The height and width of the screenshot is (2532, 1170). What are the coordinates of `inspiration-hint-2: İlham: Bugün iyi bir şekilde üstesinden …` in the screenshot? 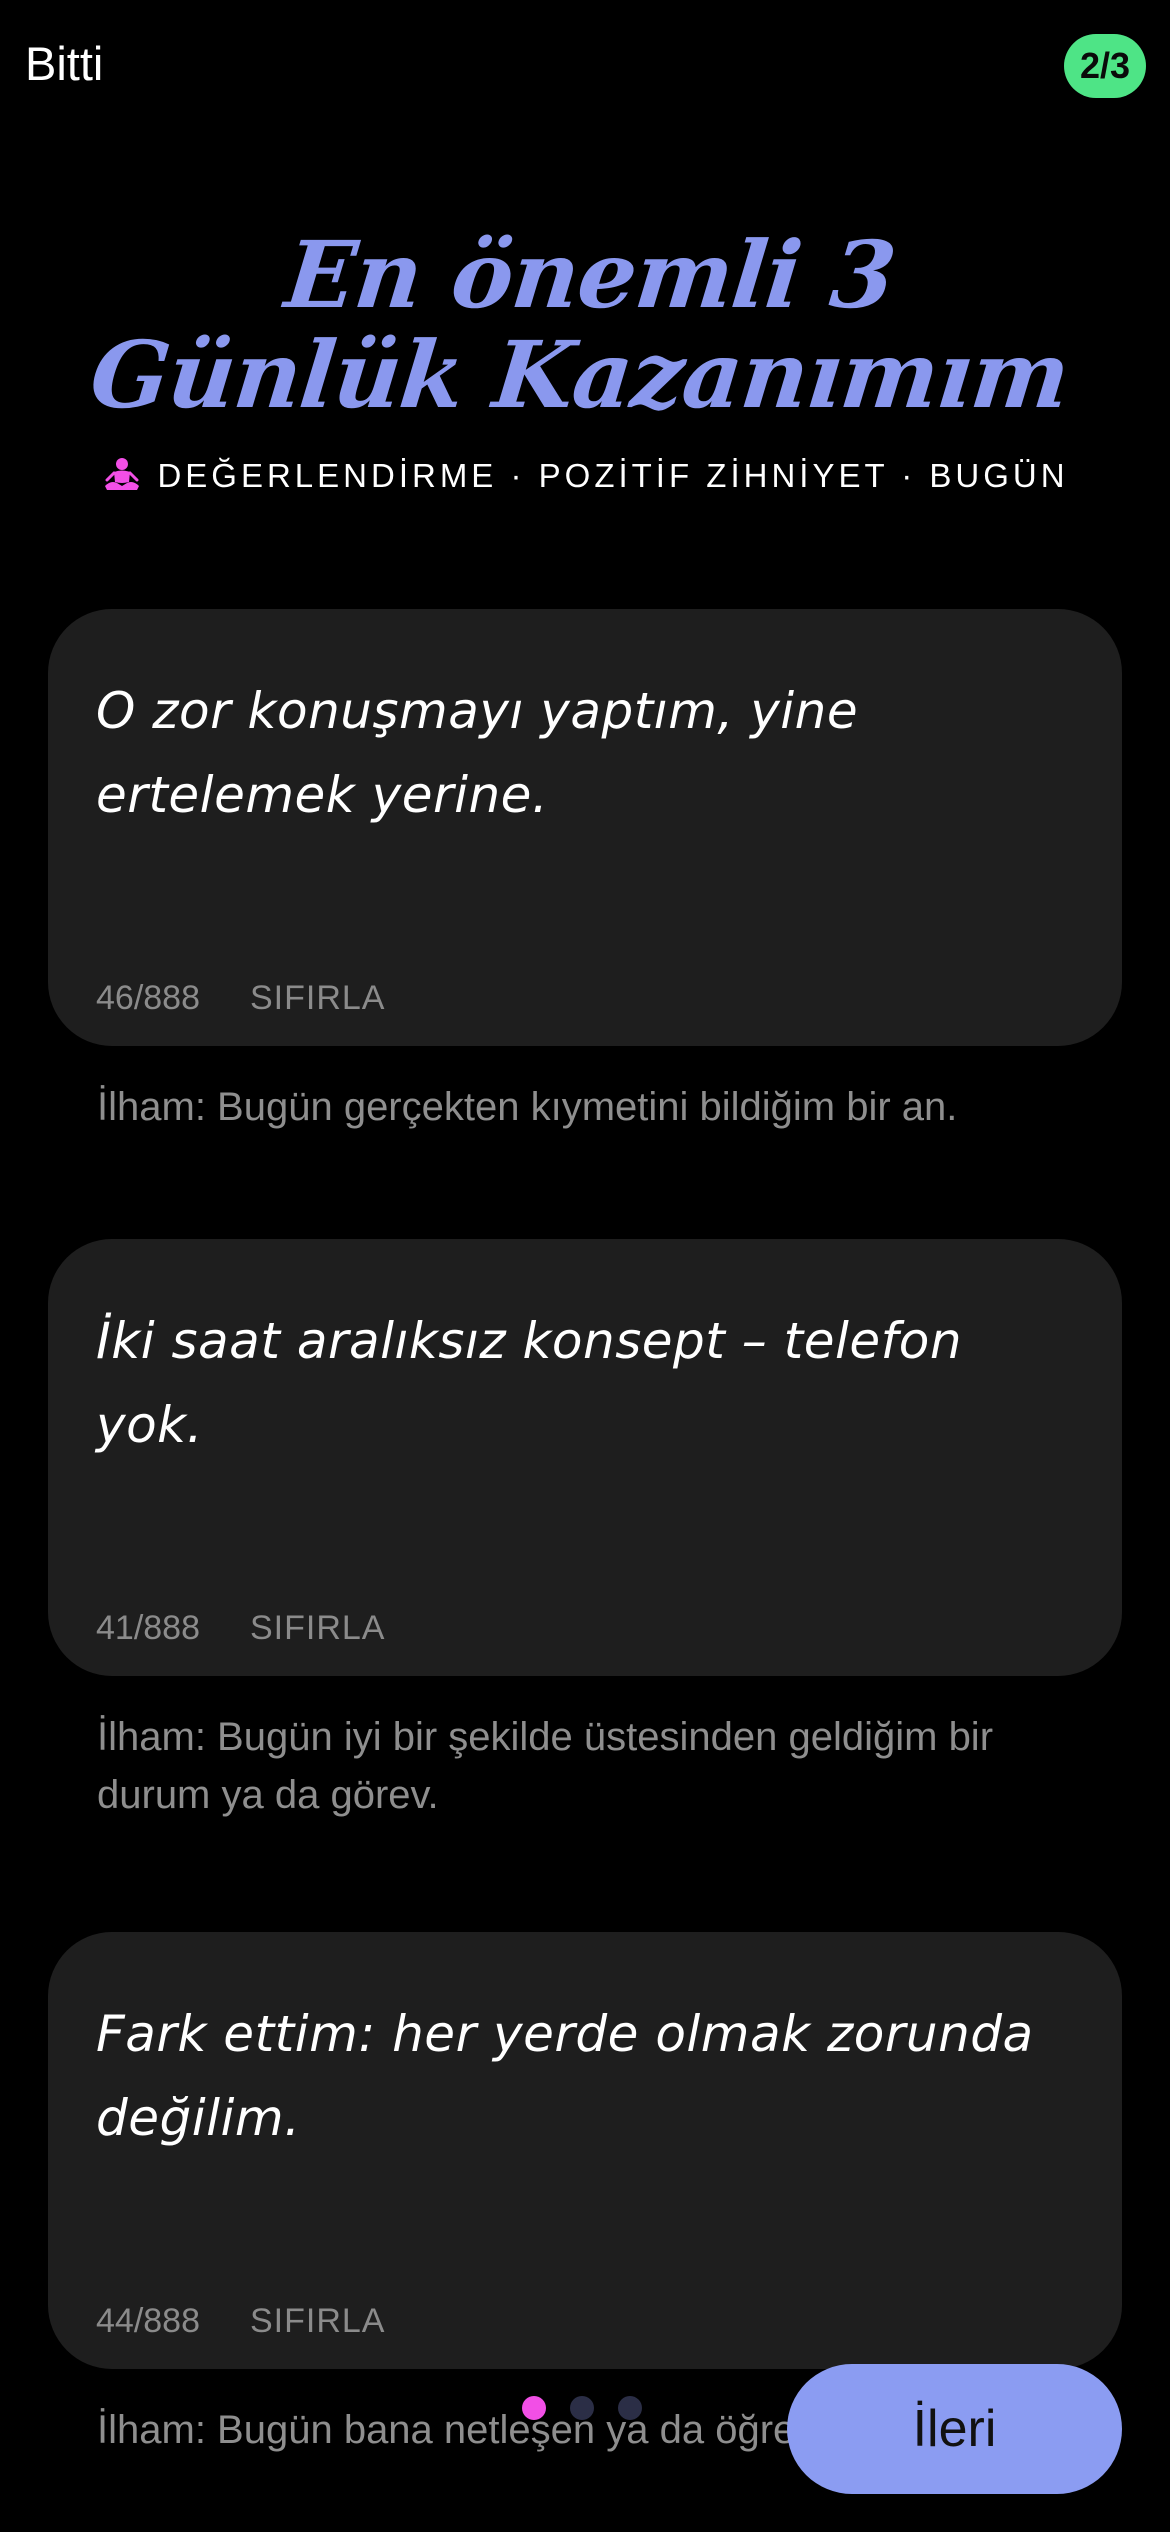 It's located at (545, 1766).